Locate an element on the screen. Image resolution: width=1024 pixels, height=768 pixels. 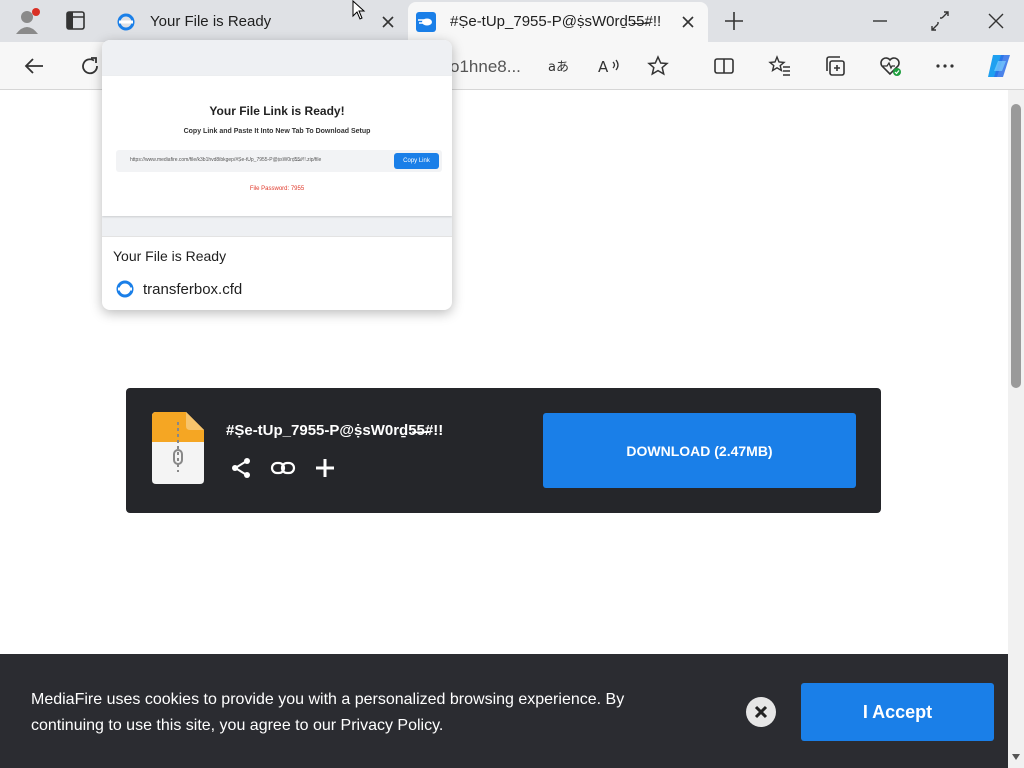
tab-title: Your File is Ready is located at coordinates (211, 21).